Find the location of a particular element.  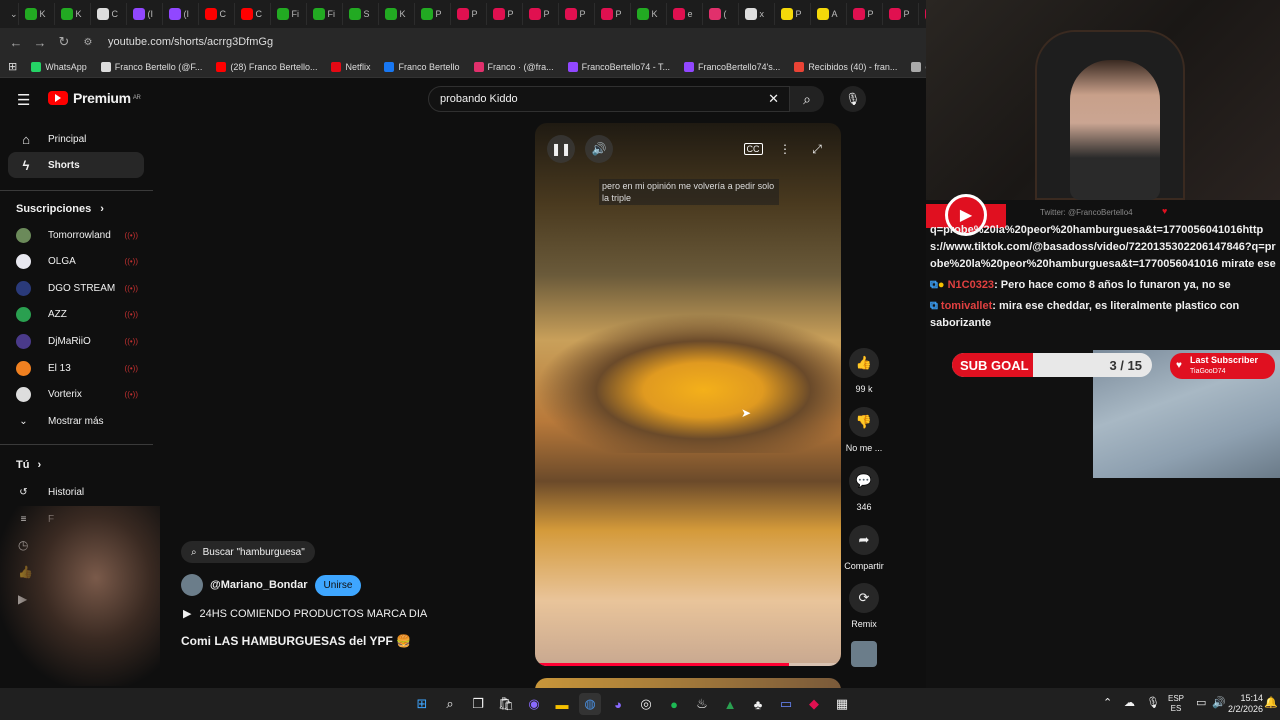

search-icon: ⌕ is located at coordinates (450, 704).